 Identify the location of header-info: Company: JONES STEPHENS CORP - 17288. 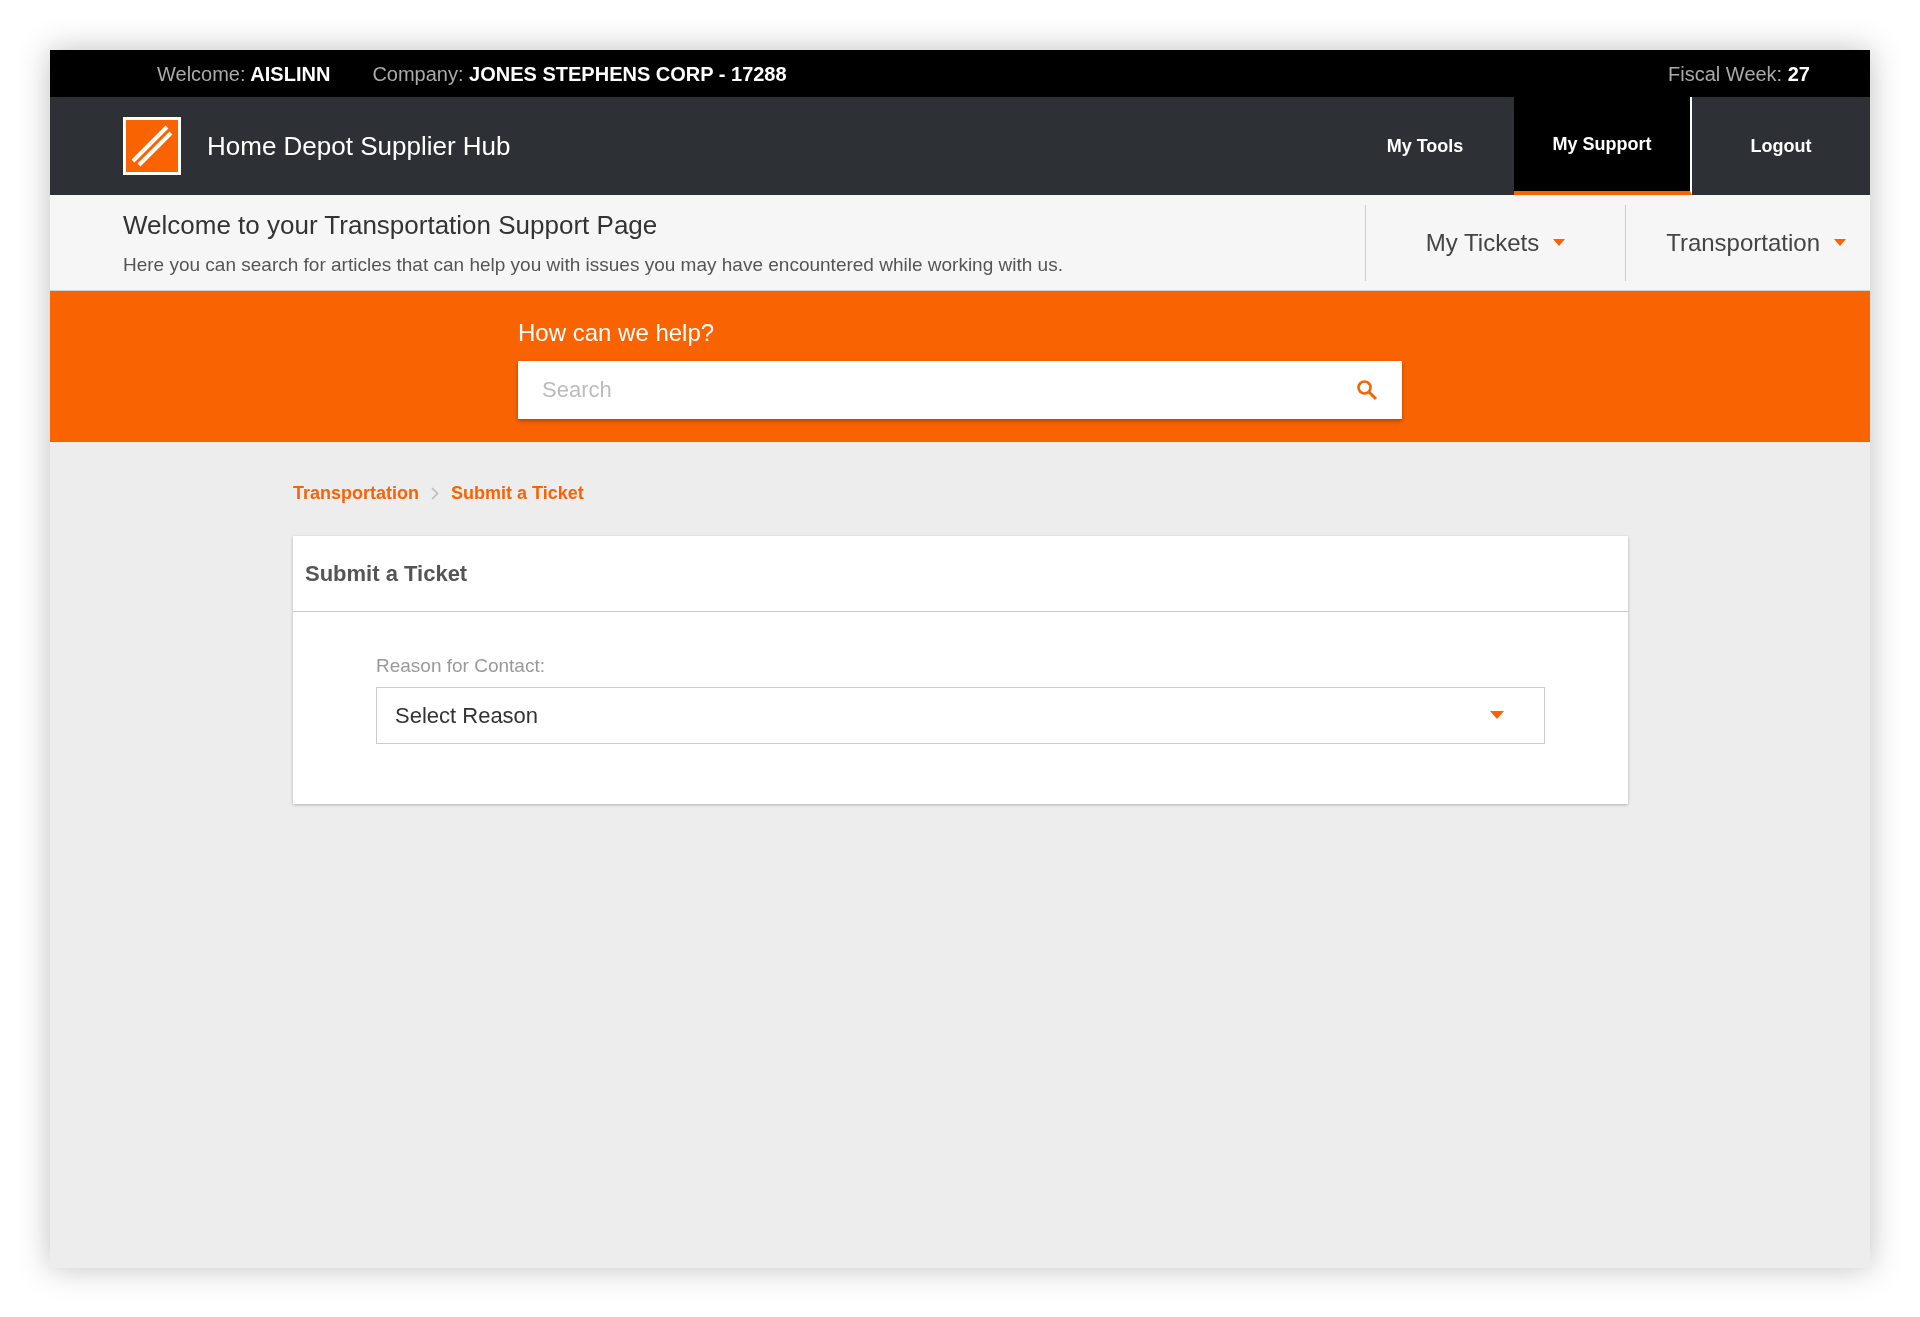
(579, 74).